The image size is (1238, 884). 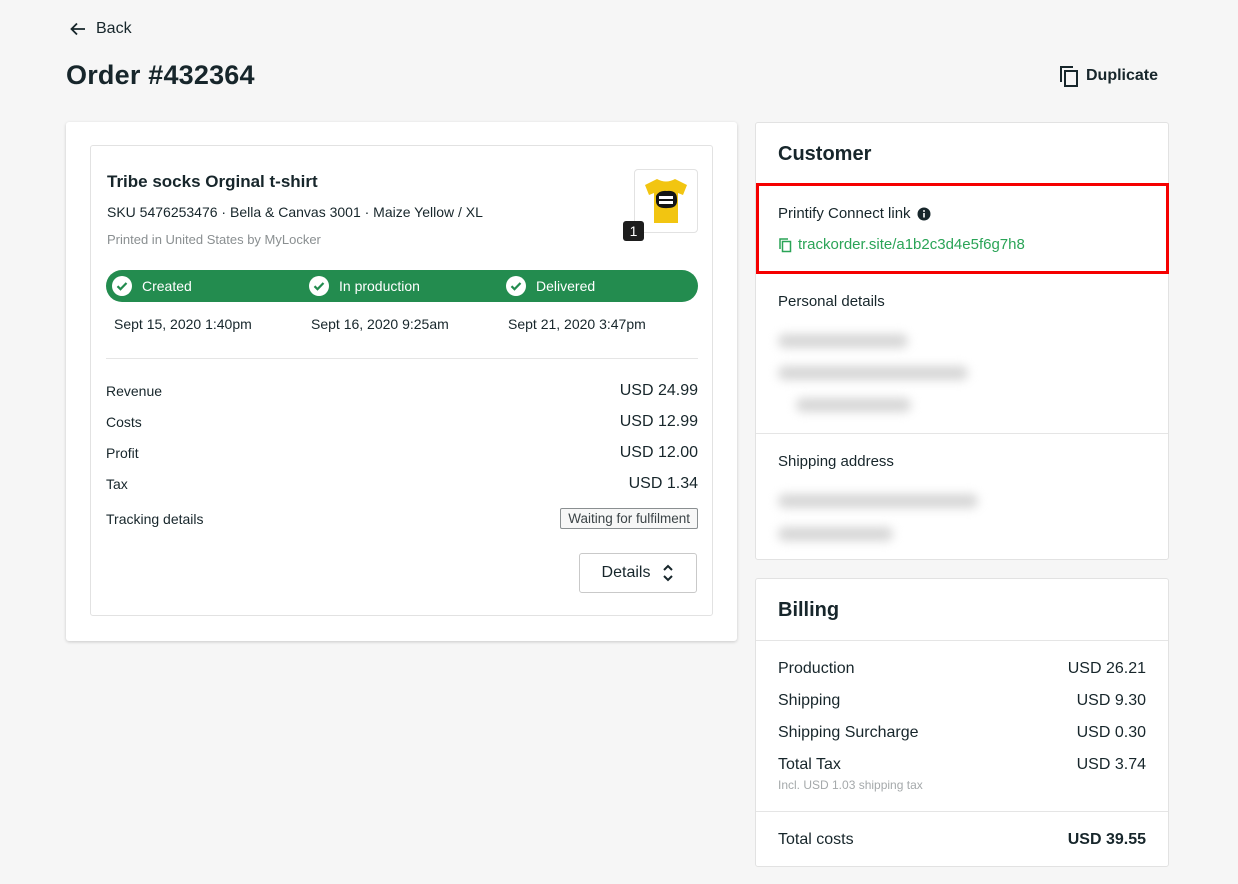 I want to click on row-label: Shipping, so click(x=809, y=700).